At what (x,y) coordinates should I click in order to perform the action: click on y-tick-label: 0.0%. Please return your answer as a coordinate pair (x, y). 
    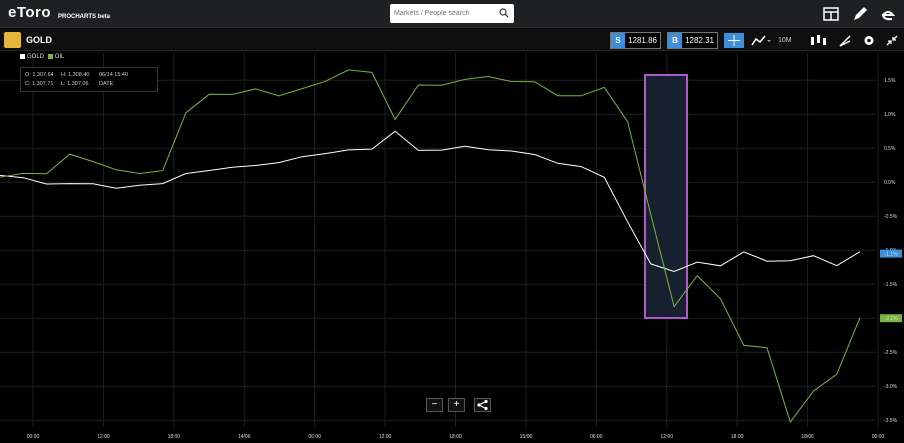
    Looking at the image, I should click on (890, 183).